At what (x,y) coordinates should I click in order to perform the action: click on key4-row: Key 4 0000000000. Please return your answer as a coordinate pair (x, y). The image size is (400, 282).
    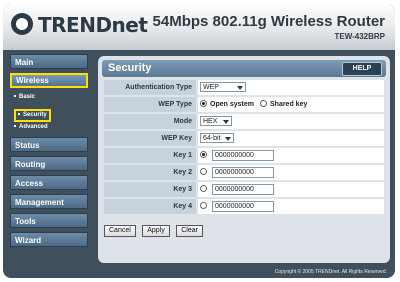
    Looking at the image, I should click on (244, 206).